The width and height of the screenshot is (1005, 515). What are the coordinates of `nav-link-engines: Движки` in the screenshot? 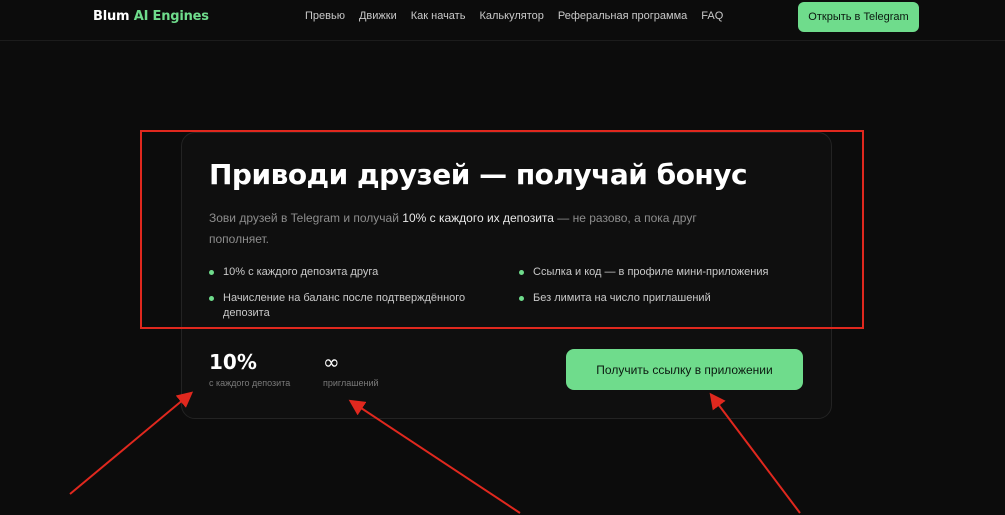 It's located at (378, 16).